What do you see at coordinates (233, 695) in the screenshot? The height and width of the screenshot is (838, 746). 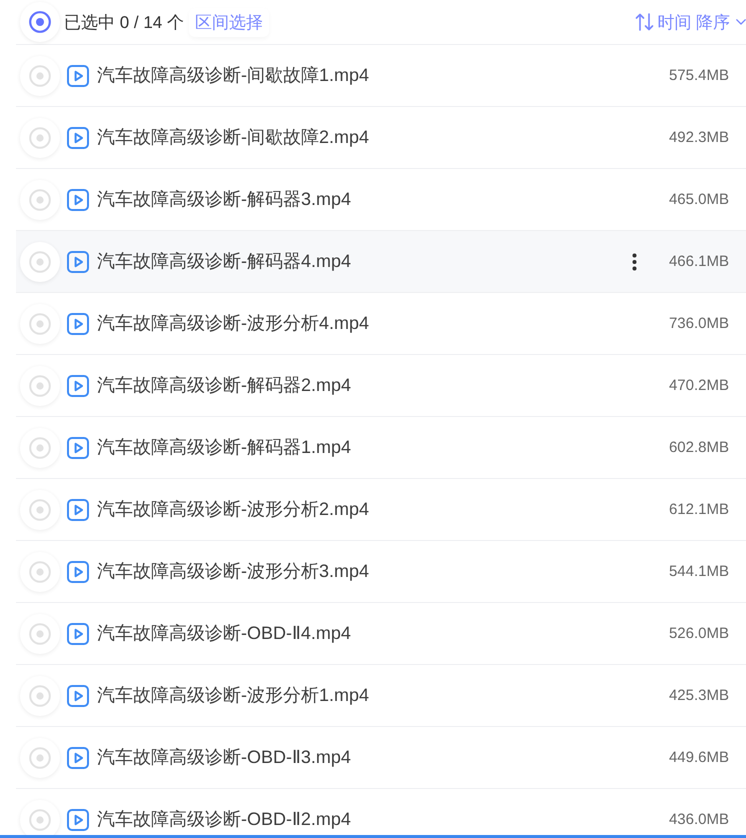 I see `file-name: 汽车故障高级诊断-波形分析1.mp4` at bounding box center [233, 695].